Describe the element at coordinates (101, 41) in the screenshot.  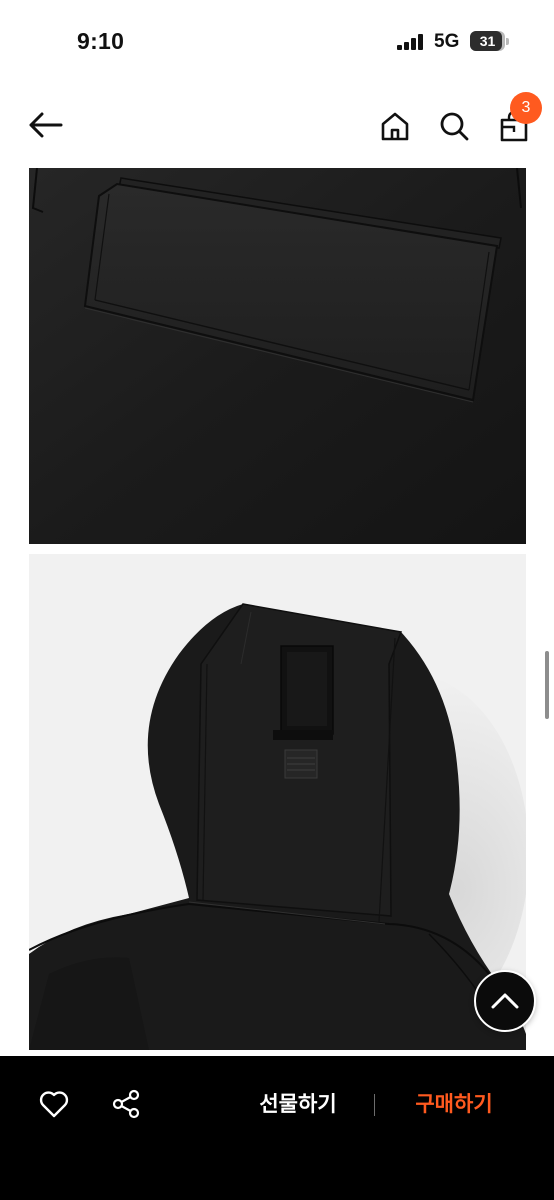
I see `status-time: 9:10` at that location.